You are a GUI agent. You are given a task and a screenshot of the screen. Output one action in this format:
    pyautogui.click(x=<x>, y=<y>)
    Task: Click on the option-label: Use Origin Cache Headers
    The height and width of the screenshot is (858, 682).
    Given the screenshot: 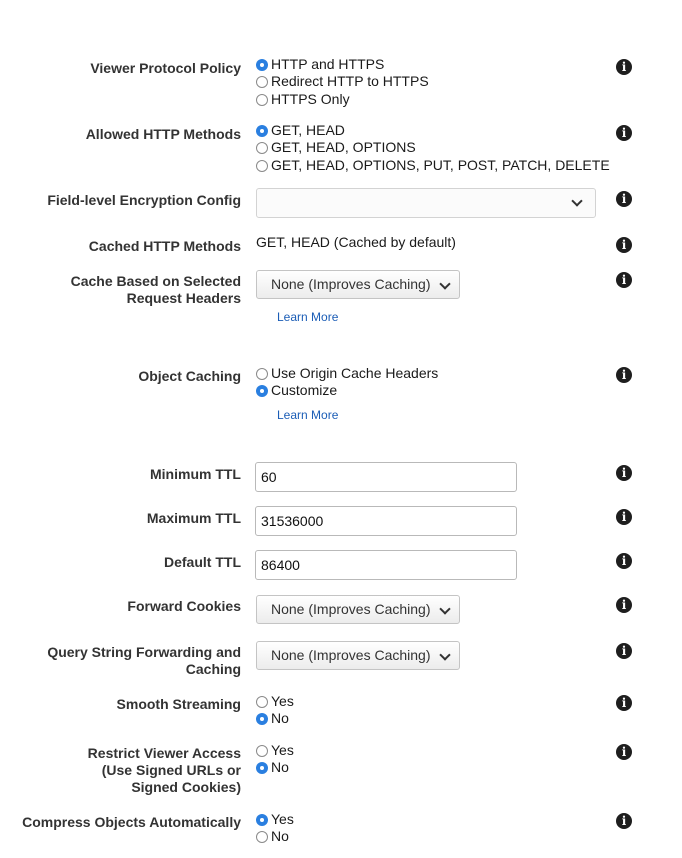 What is the action you would take?
    pyautogui.click(x=355, y=373)
    